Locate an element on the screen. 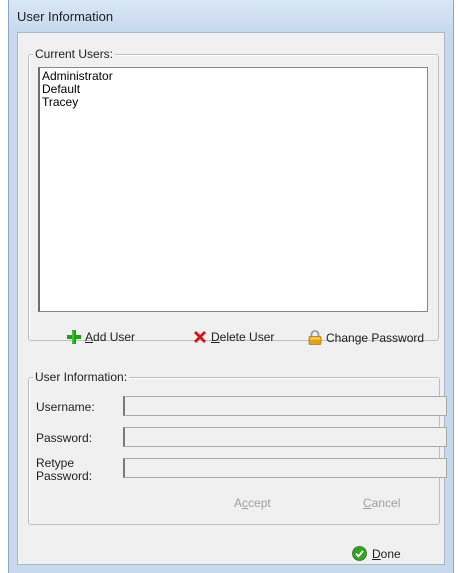 The image size is (458, 573). delete-user-label: Delete User is located at coordinates (243, 337).